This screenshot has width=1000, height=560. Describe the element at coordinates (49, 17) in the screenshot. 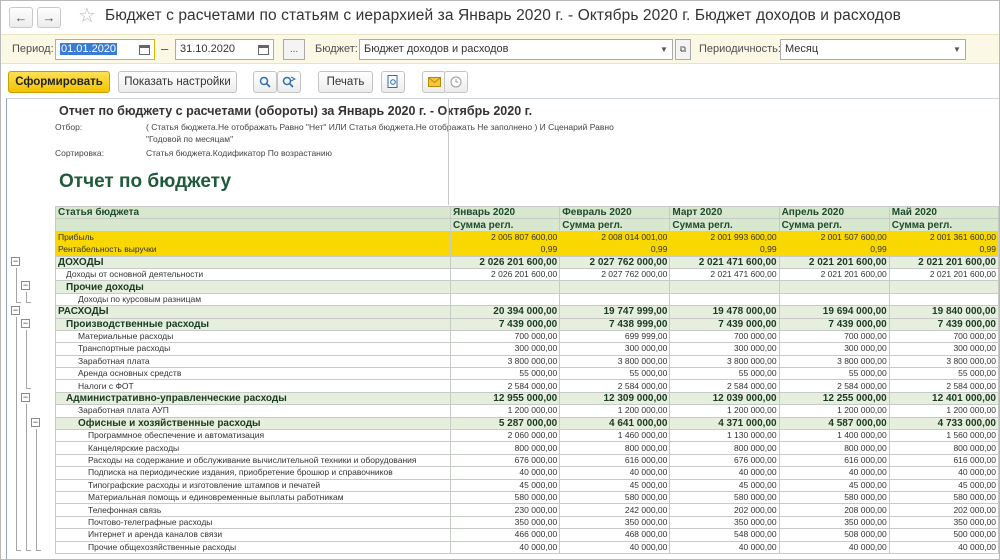

I see `forward-arrow-icon: →` at that location.